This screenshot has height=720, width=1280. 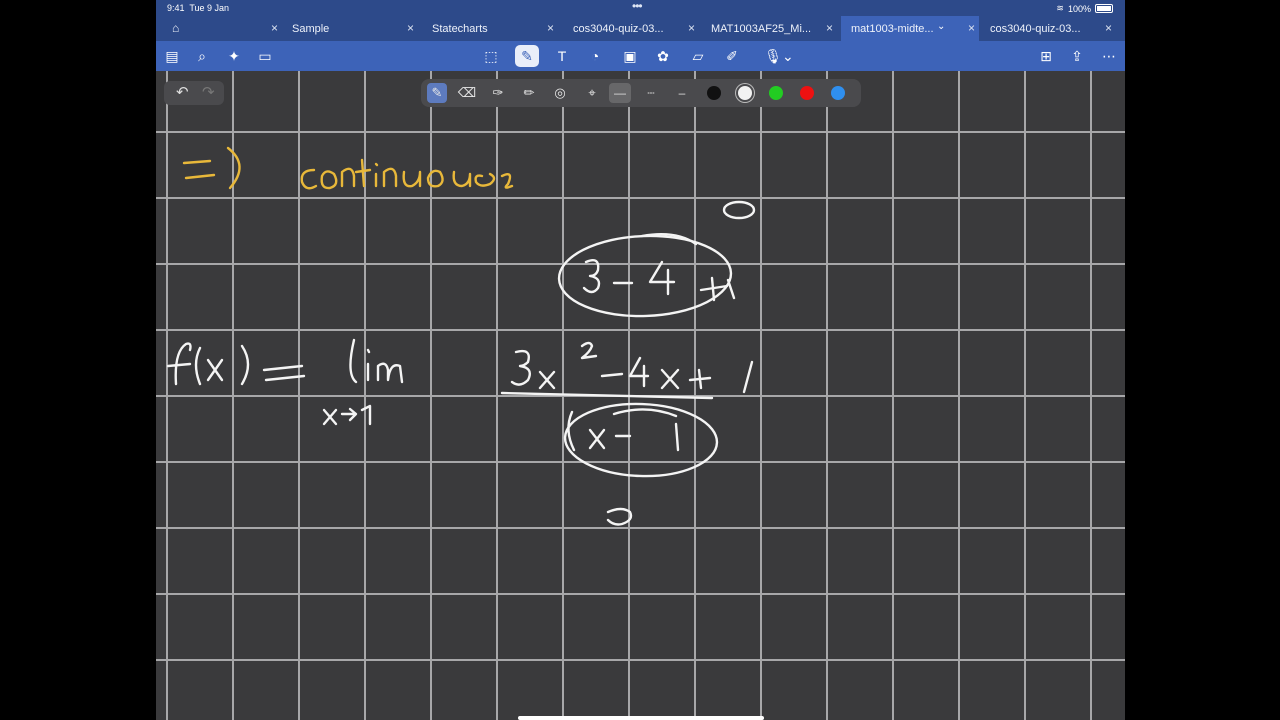 I want to click on audio-record-icon: 🎙︎⌄, so click(x=779, y=56).